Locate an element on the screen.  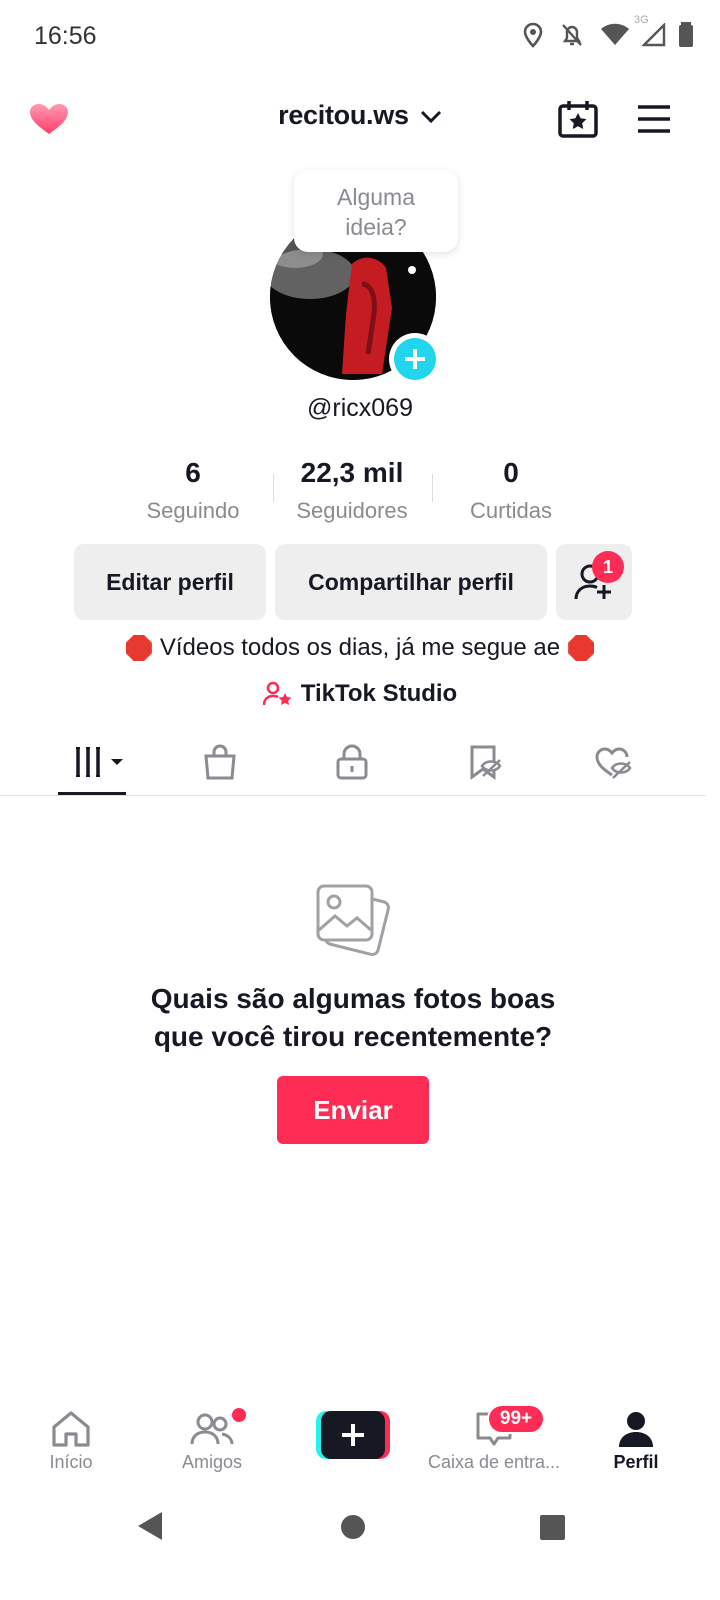
wifi-icon is located at coordinates (615, 34).